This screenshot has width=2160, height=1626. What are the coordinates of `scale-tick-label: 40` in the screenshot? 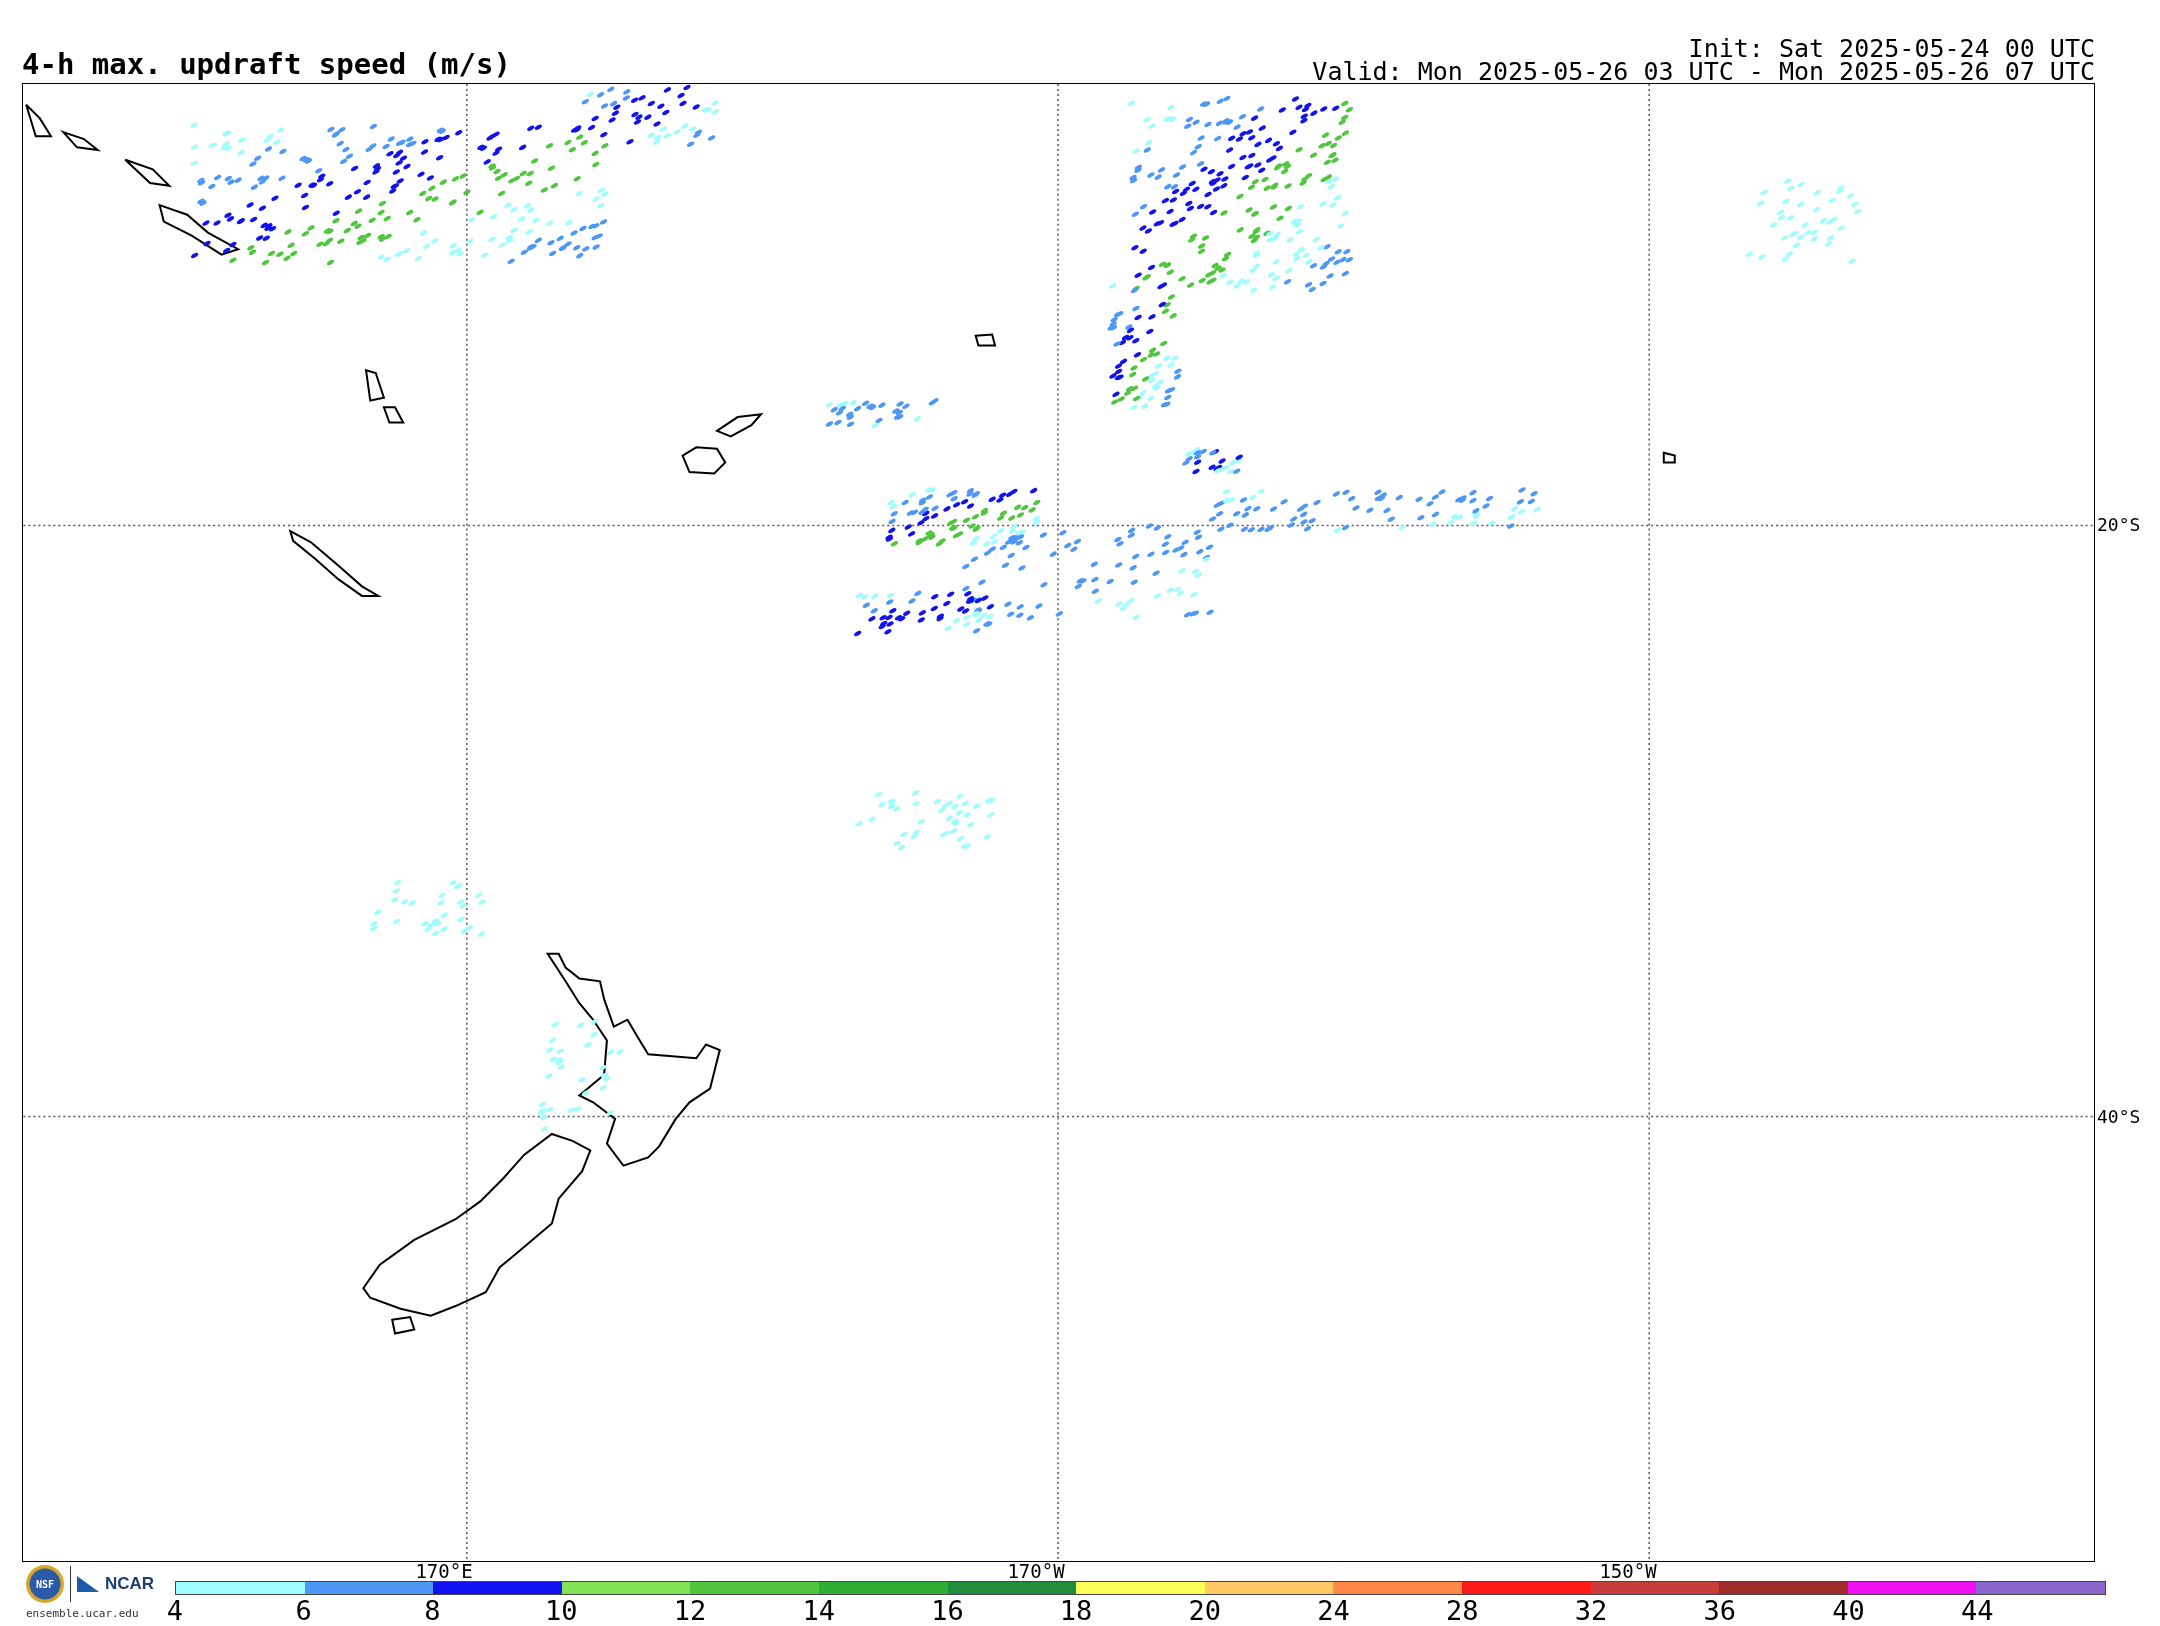 It's located at (1848, 1611).